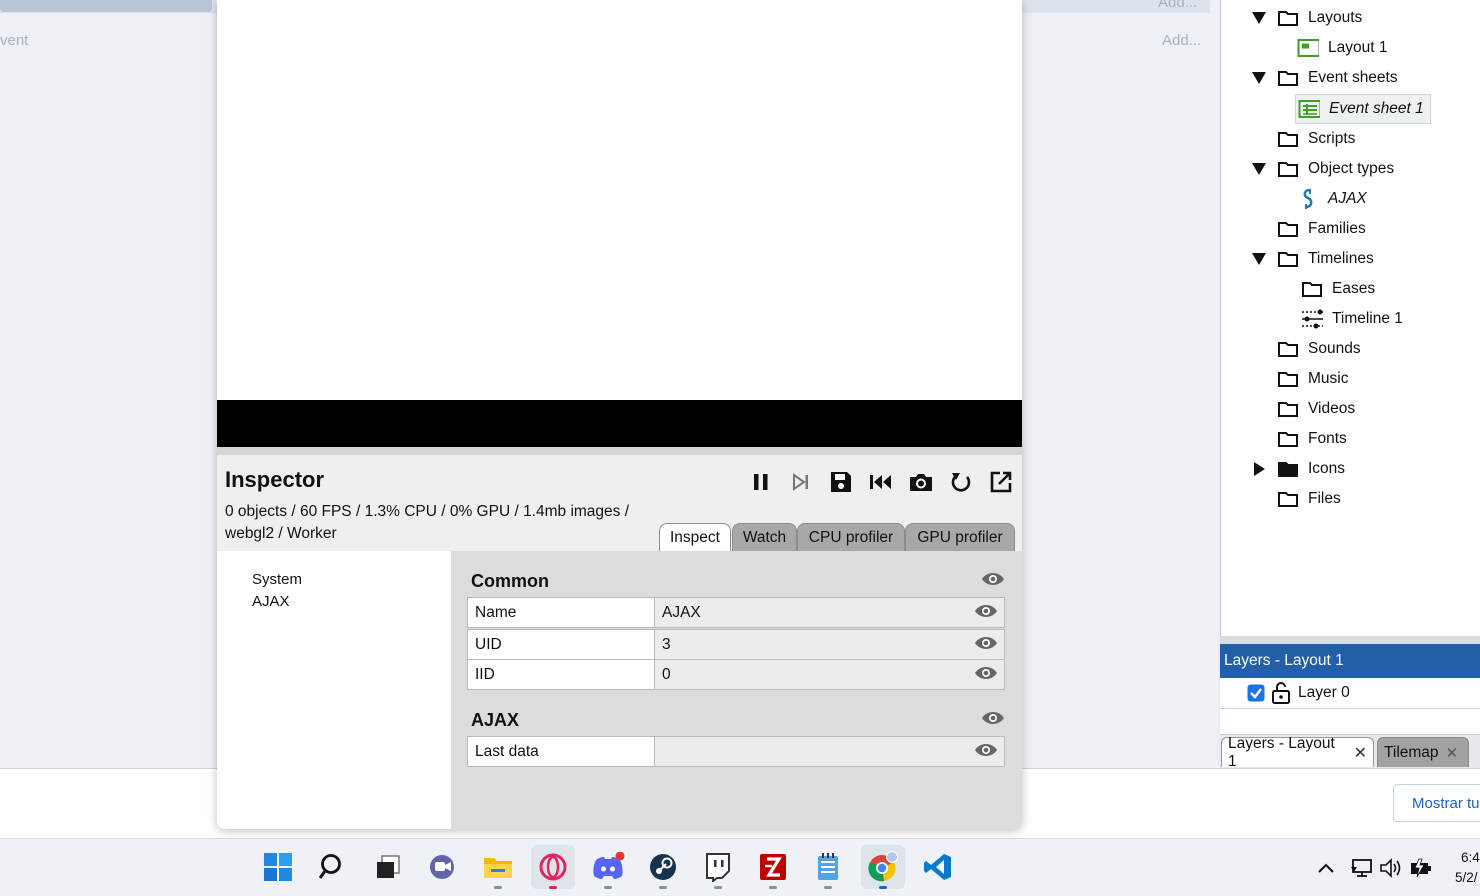  What do you see at coordinates (666, 644) in the screenshot?
I see `property-value-text: 3` at bounding box center [666, 644].